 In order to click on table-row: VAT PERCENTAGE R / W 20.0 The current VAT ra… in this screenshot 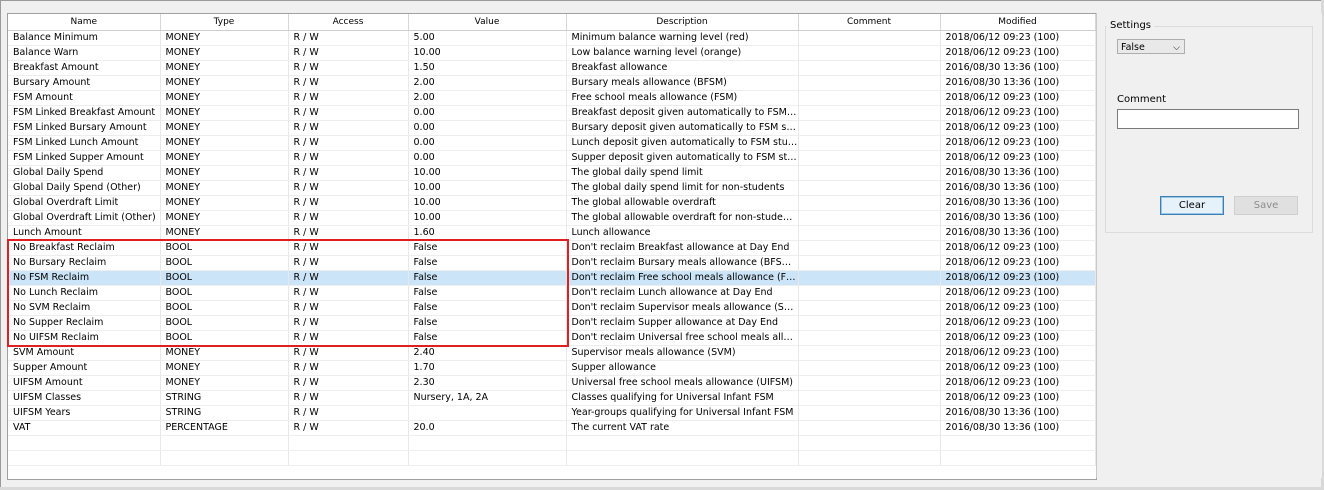, I will do `click(552, 428)`.